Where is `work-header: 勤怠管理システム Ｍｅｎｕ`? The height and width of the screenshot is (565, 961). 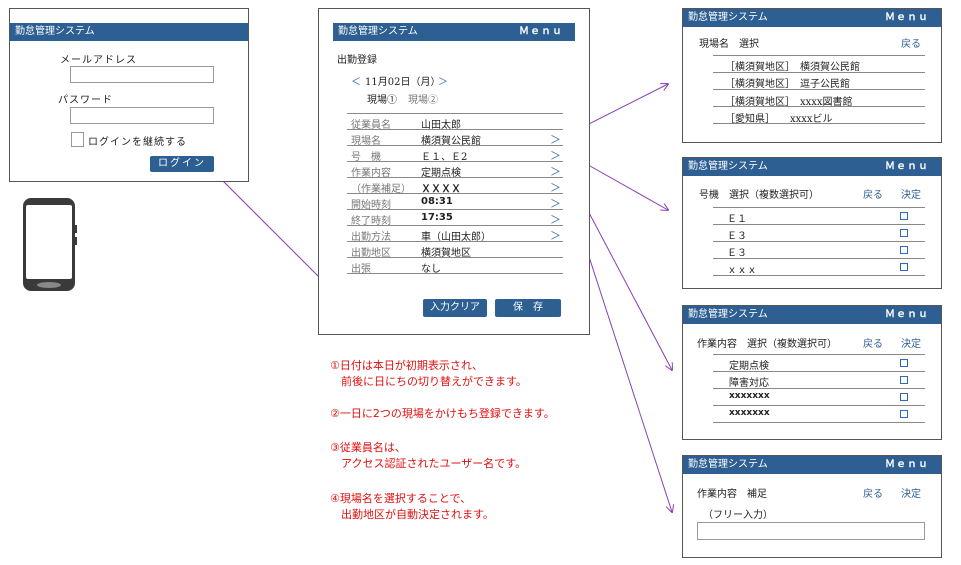
work-header: 勤怠管理システム Ｍｅｎｕ is located at coordinates (812, 315).